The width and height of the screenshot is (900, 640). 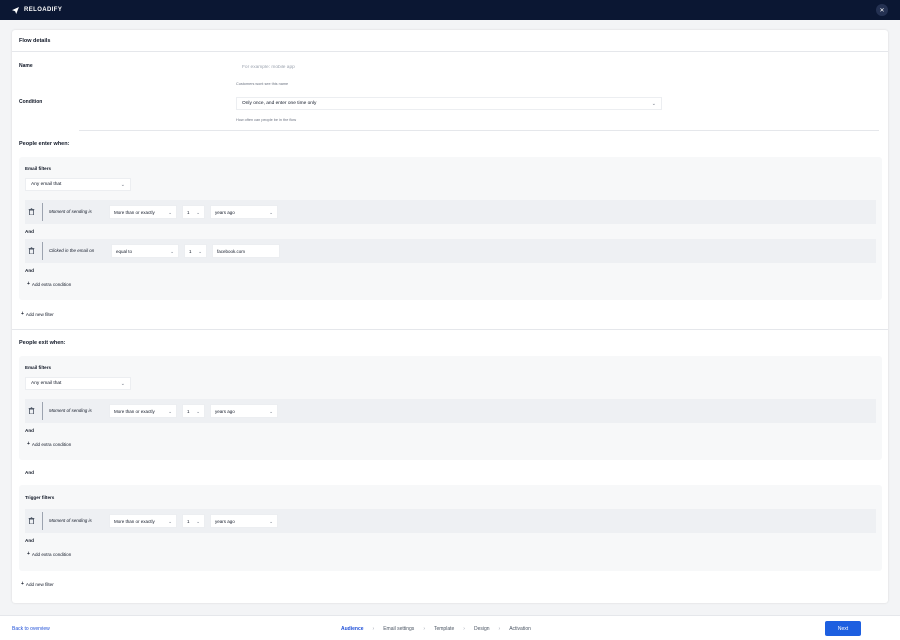 What do you see at coordinates (444, 629) in the screenshot?
I see `step-template: Template` at bounding box center [444, 629].